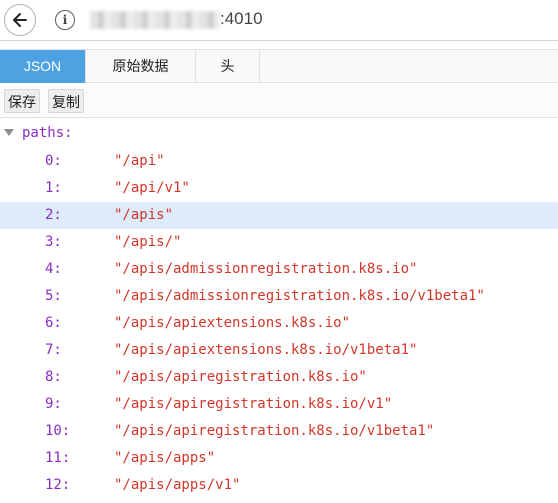 The image size is (558, 503). What do you see at coordinates (279, 215) in the screenshot?
I see `tree-row: 2: "/apis"` at bounding box center [279, 215].